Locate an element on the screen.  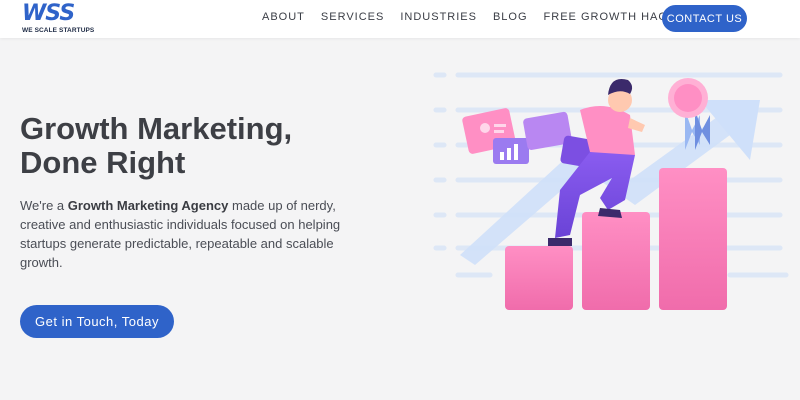
nav-item-about: ABOUT is located at coordinates (283, 17).